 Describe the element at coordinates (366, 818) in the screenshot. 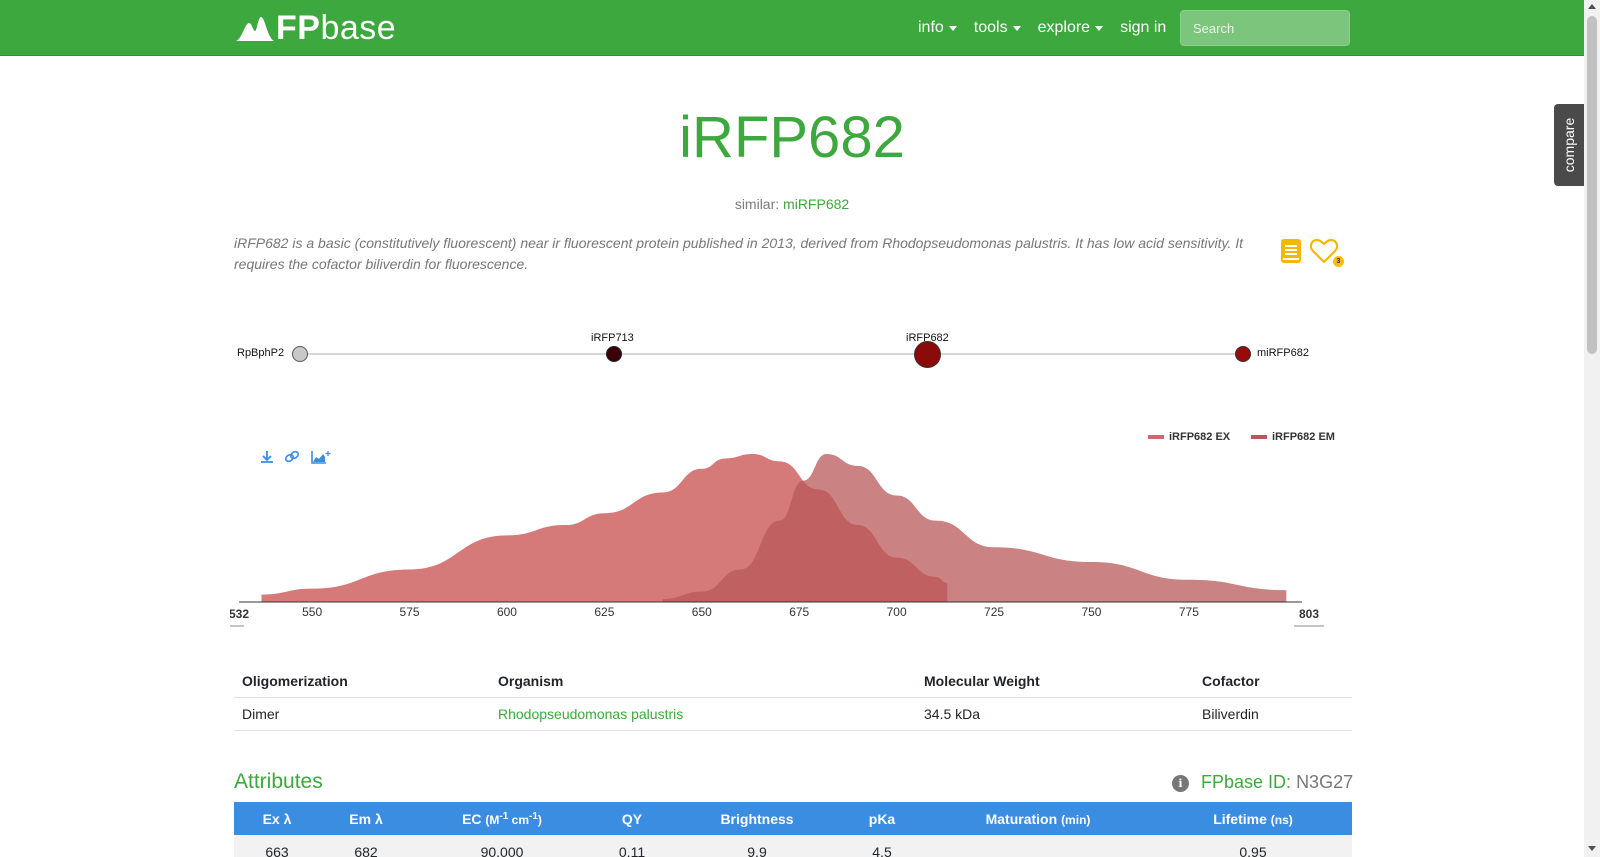

I see `attr-header: Em λ` at that location.